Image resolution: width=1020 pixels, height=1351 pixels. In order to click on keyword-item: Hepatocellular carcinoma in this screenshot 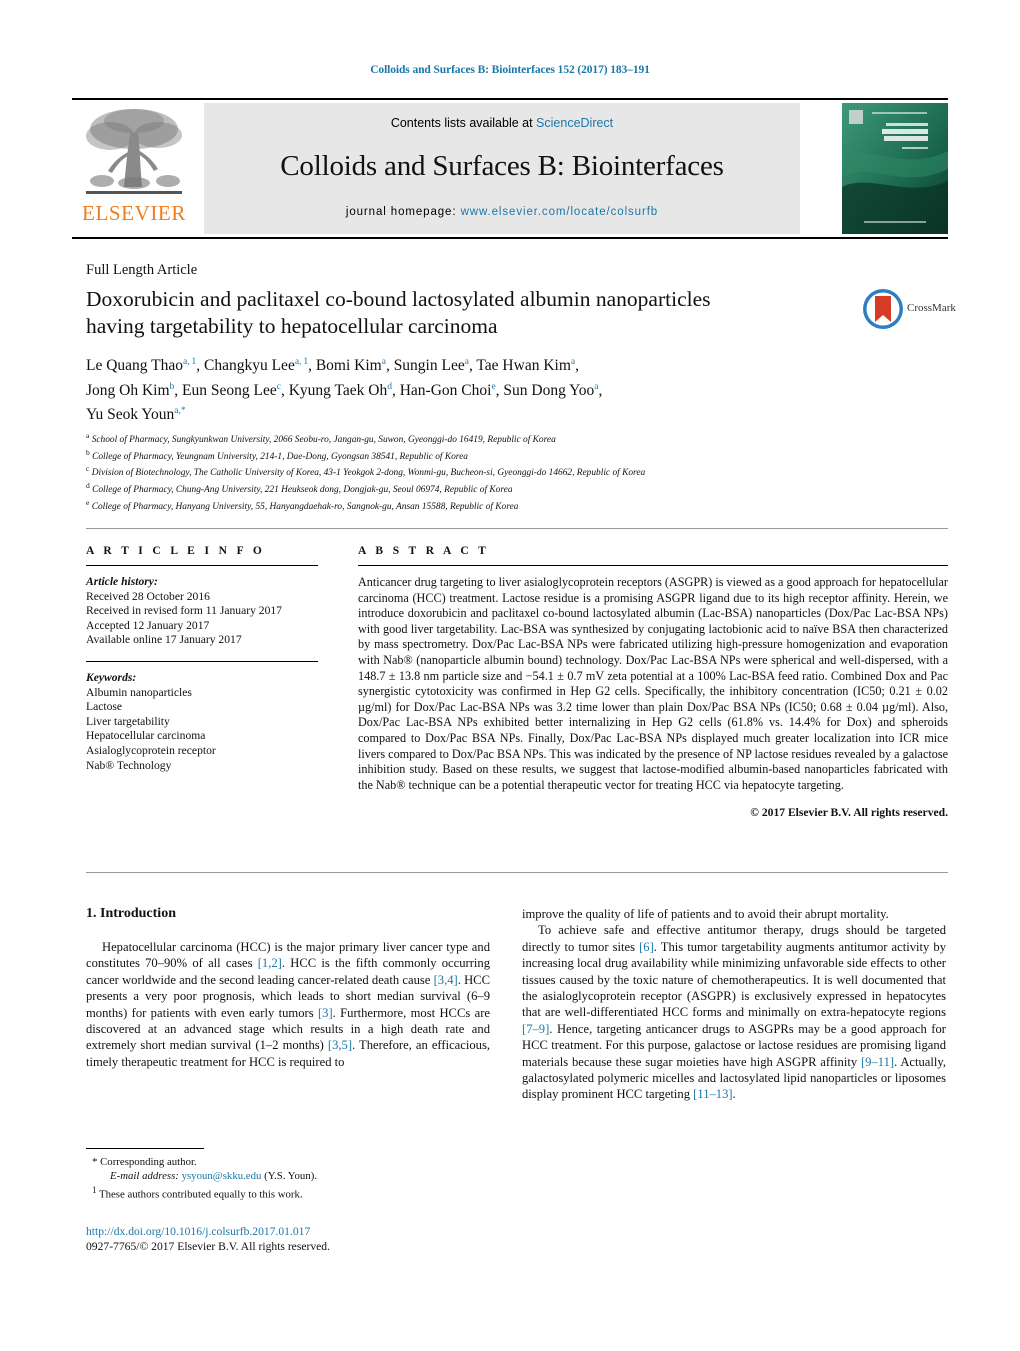, I will do `click(146, 736)`.